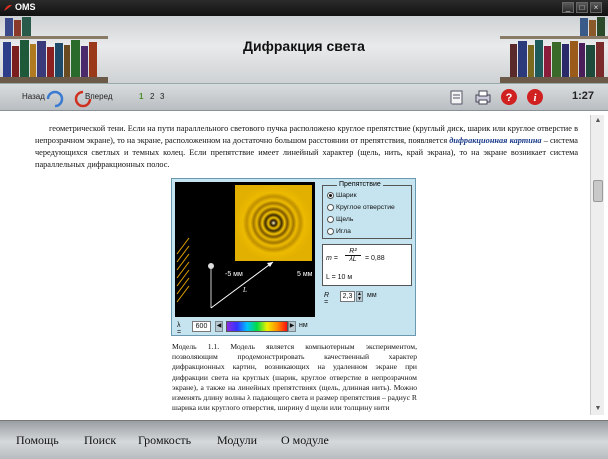  Describe the element at coordinates (100, 440) in the screenshot. I see `menu-search: Поиск` at that location.